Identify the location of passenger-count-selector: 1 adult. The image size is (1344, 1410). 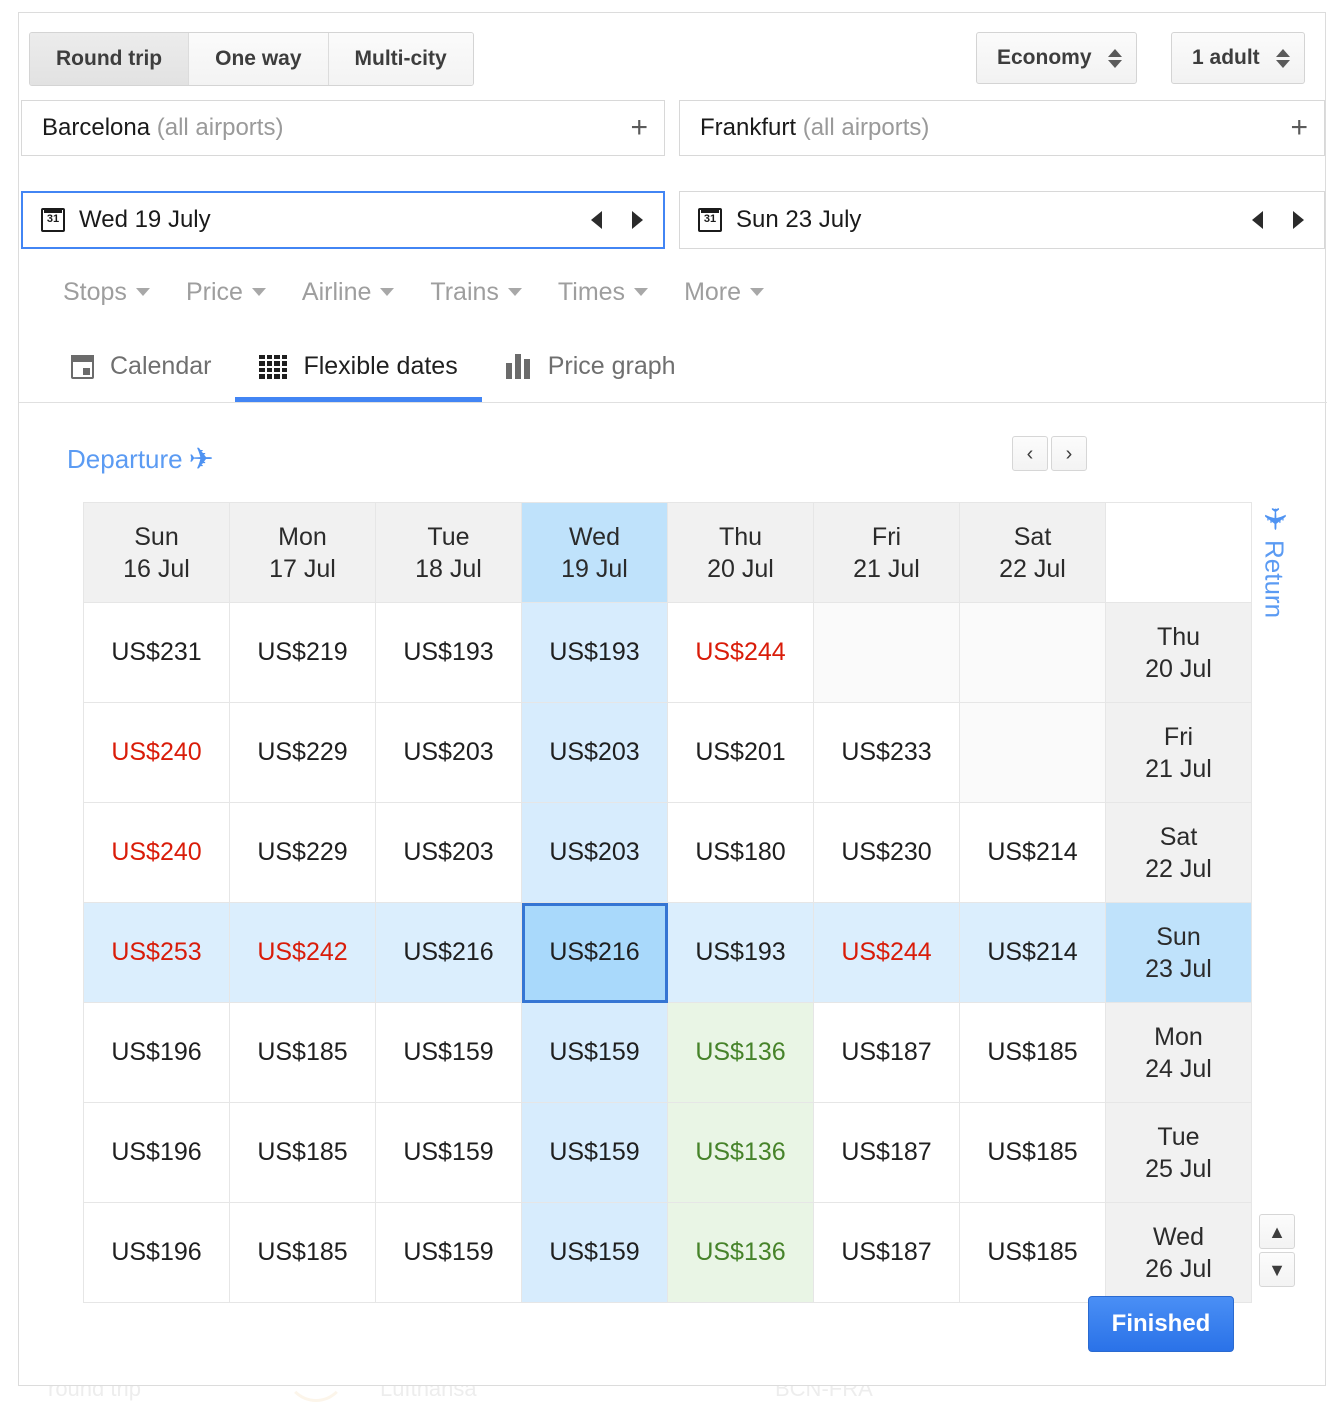
(1238, 58).